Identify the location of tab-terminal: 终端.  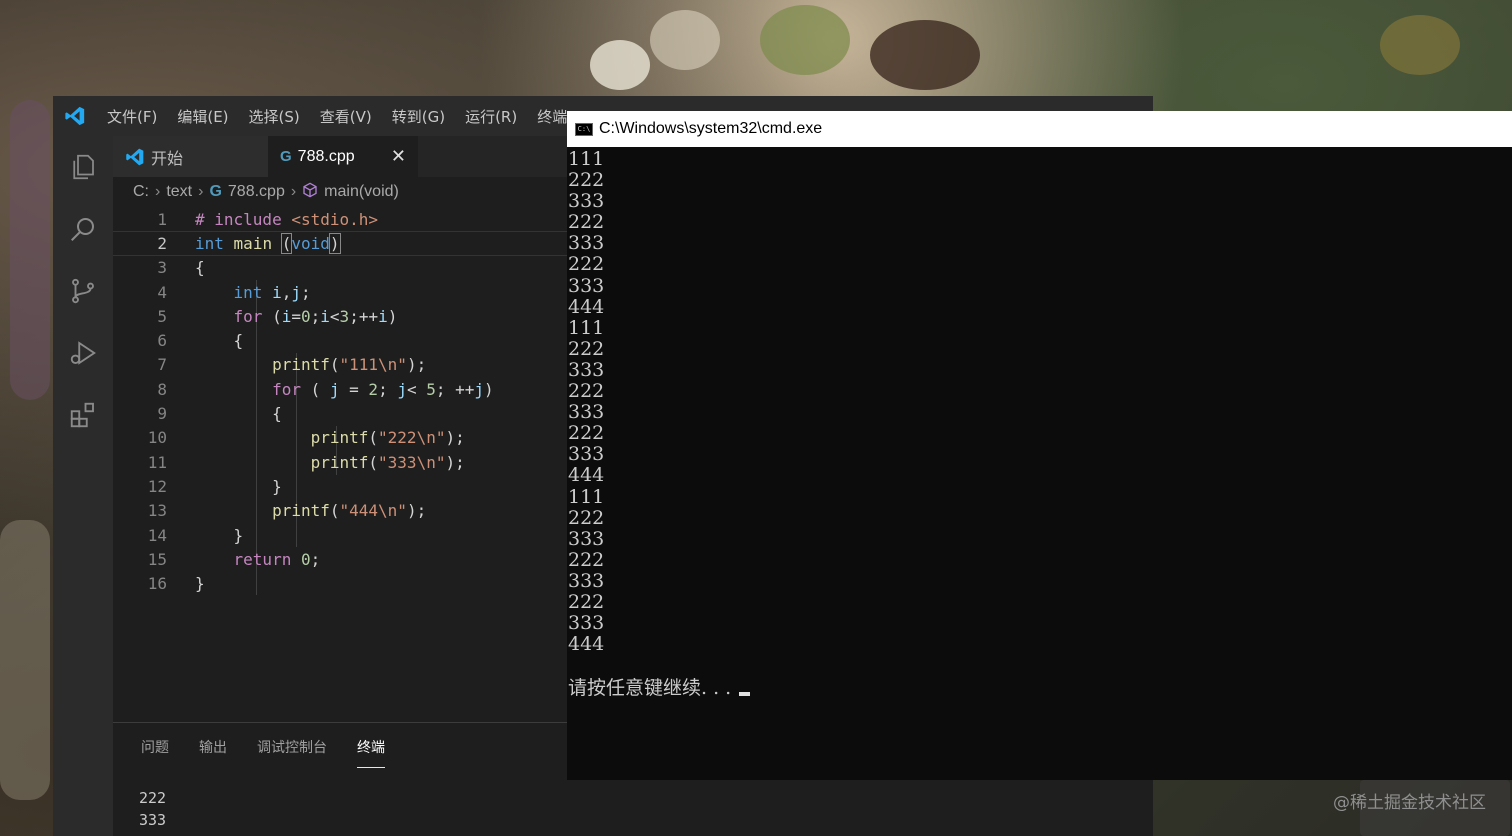
(371, 747).